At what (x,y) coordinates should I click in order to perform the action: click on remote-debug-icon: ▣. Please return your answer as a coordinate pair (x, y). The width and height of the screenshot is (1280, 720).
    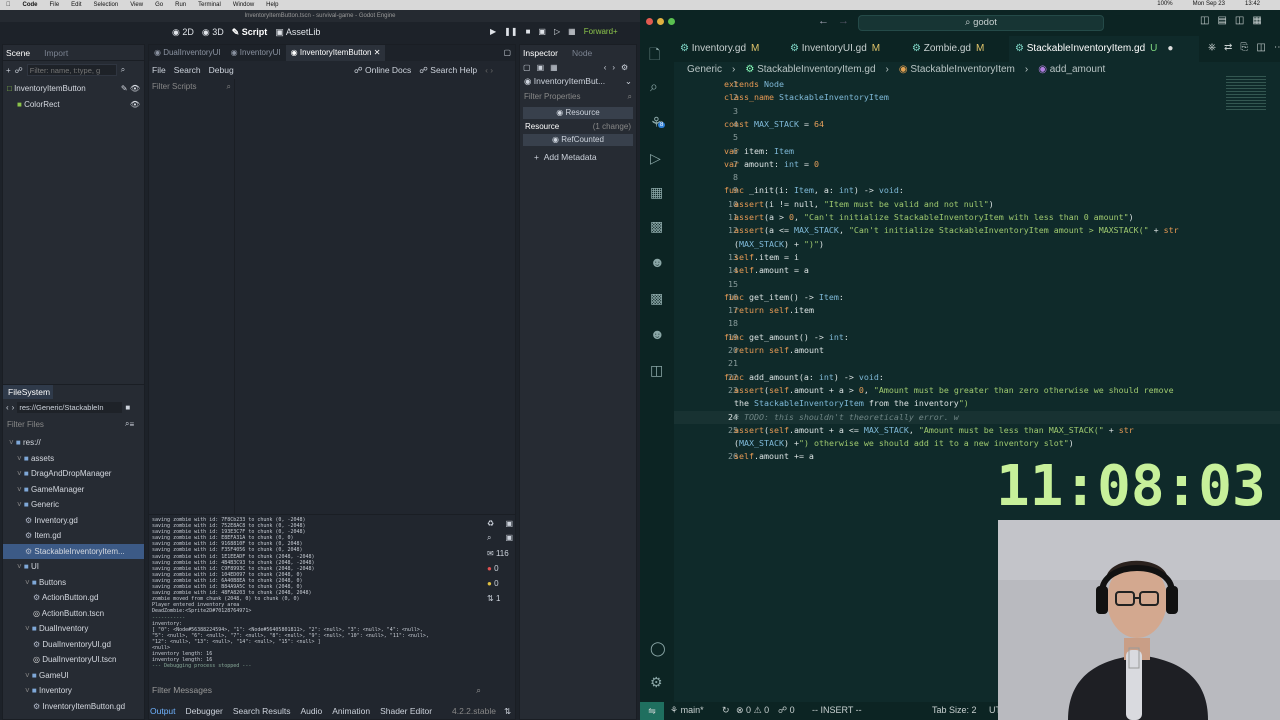
    Looking at the image, I should click on (542, 31).